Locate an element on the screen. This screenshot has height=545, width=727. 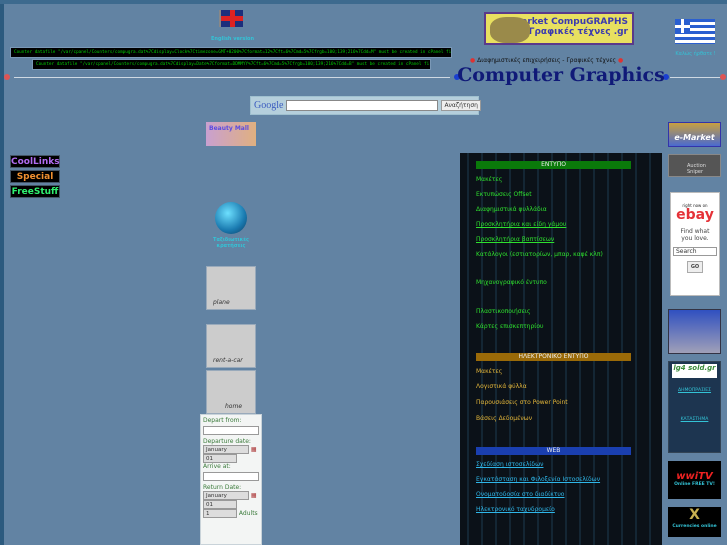
section-header-web: WEB is located at coordinates (553, 451).